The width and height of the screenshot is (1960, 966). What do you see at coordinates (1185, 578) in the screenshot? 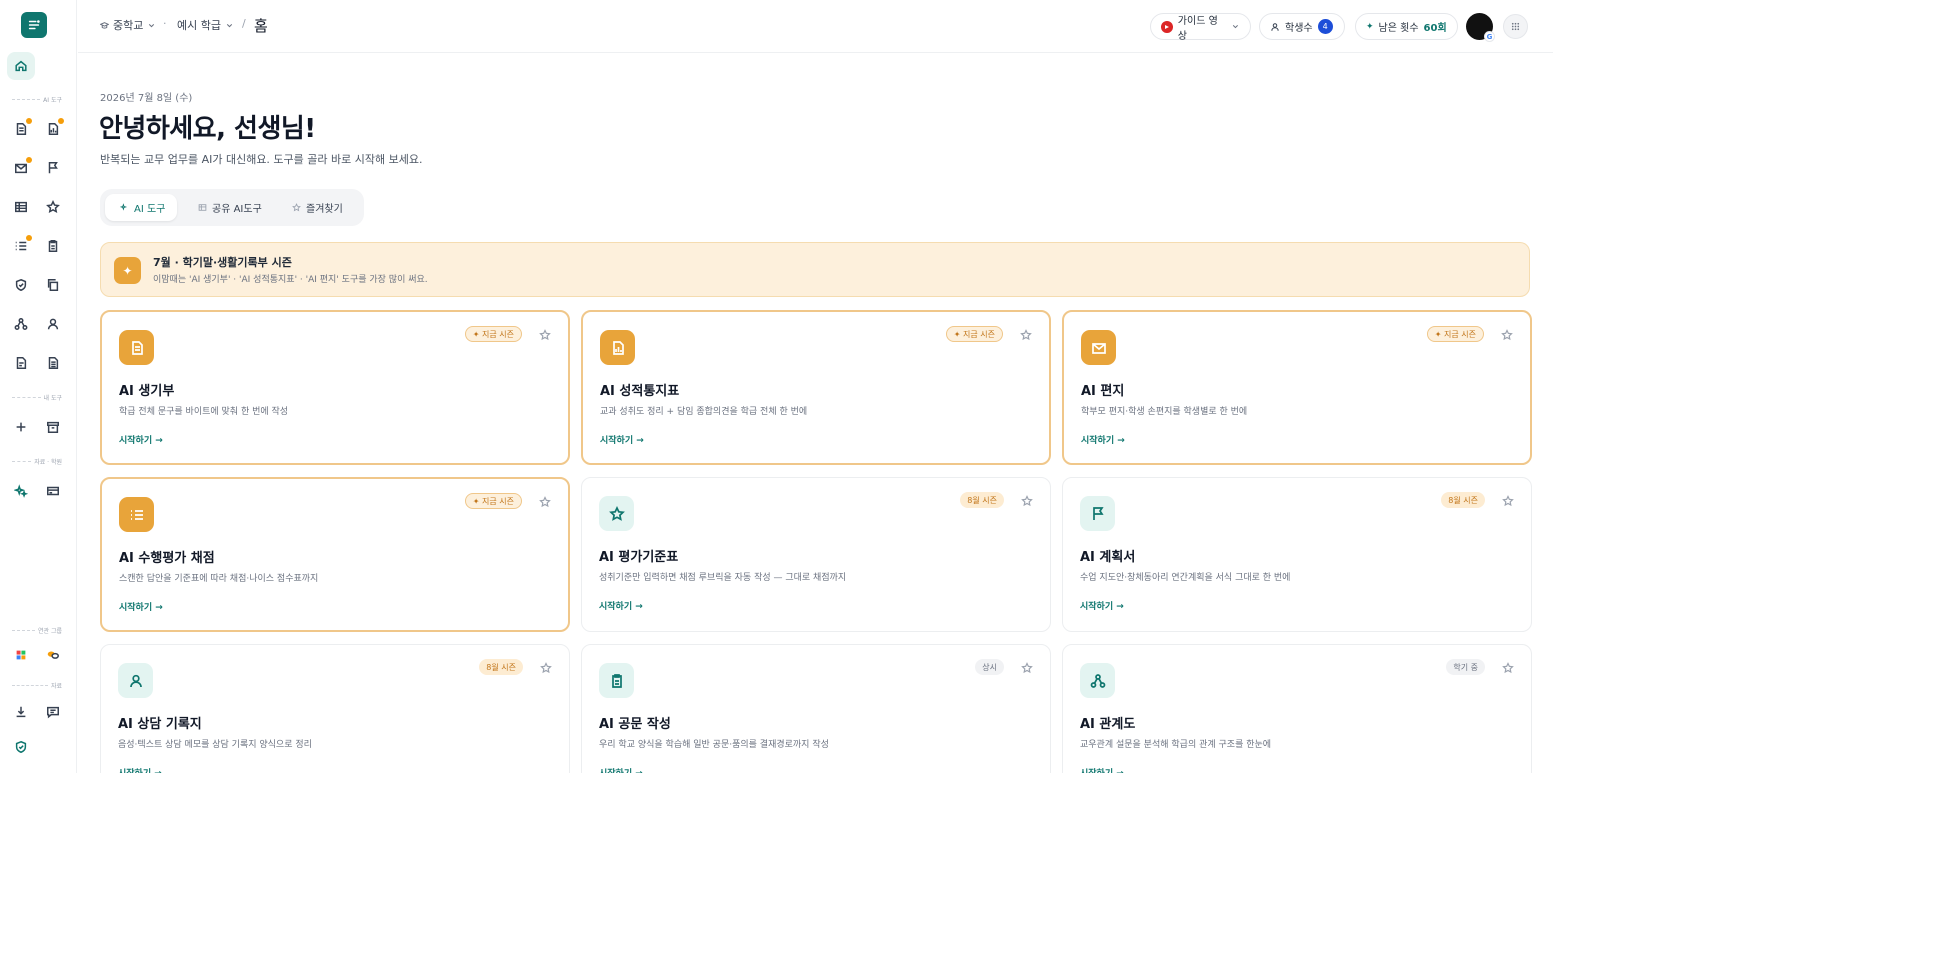
I see `card-description: 수업 지도안·창체동아리 연간계획을 서식 그대로 한 번에` at bounding box center [1185, 578].